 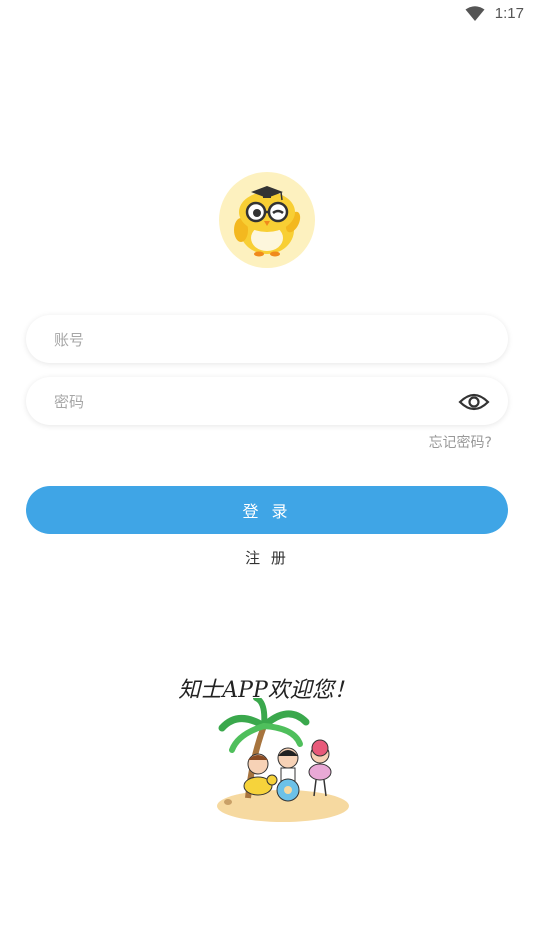 What do you see at coordinates (475, 13) in the screenshot?
I see `wifi-icon` at bounding box center [475, 13].